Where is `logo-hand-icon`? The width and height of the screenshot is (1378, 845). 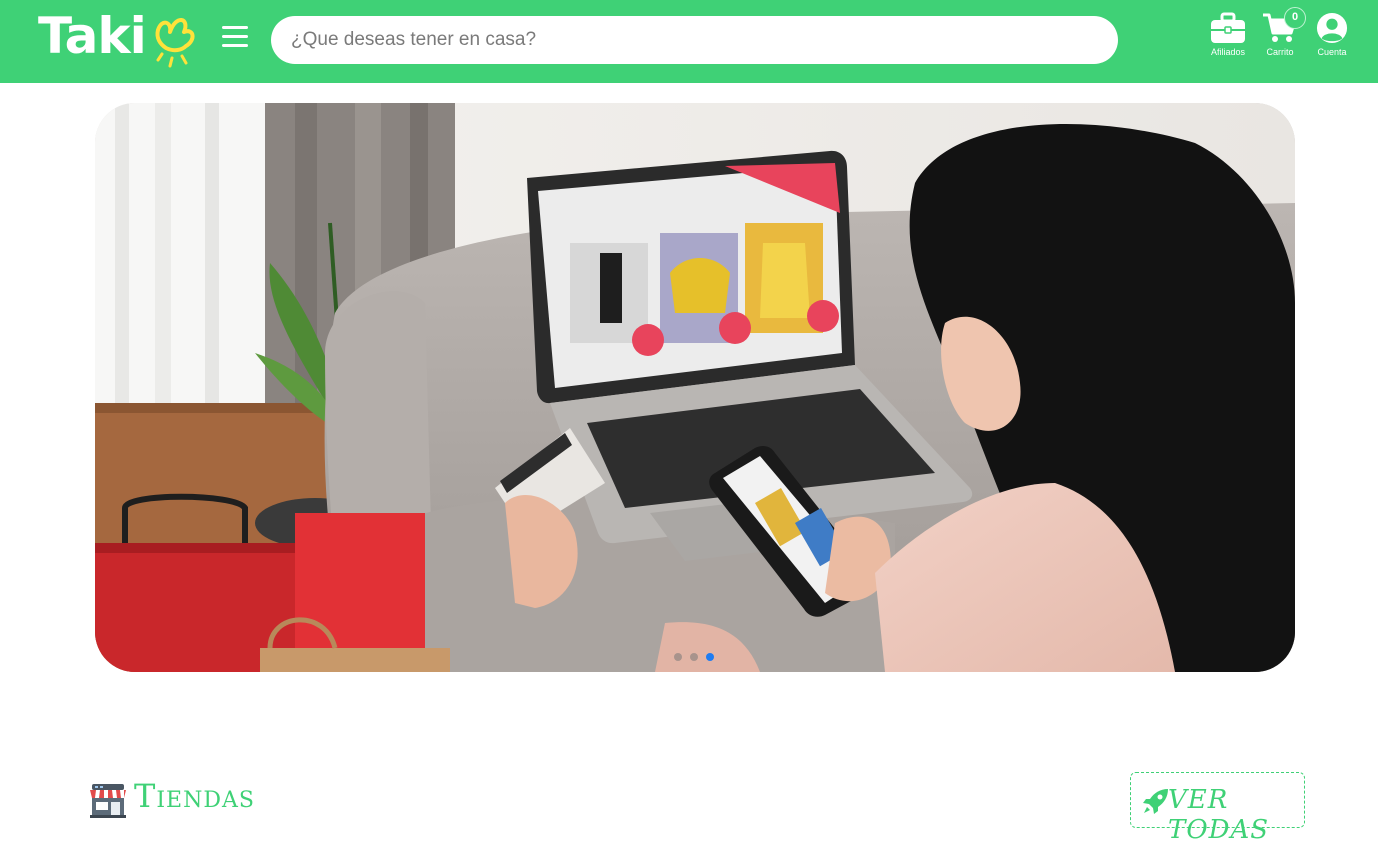
logo-hand-icon is located at coordinates (175, 43).